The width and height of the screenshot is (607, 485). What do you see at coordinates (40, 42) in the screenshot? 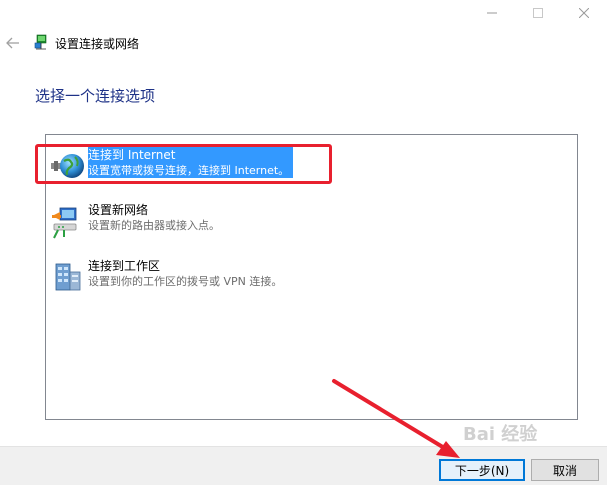
I see `network-setup-icon` at bounding box center [40, 42].